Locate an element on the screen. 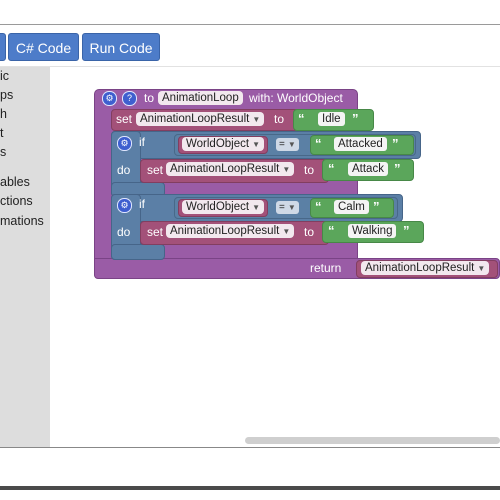 The width and height of the screenshot is (500, 500). mutator-gear-icon: ⚙ is located at coordinates (109, 98).